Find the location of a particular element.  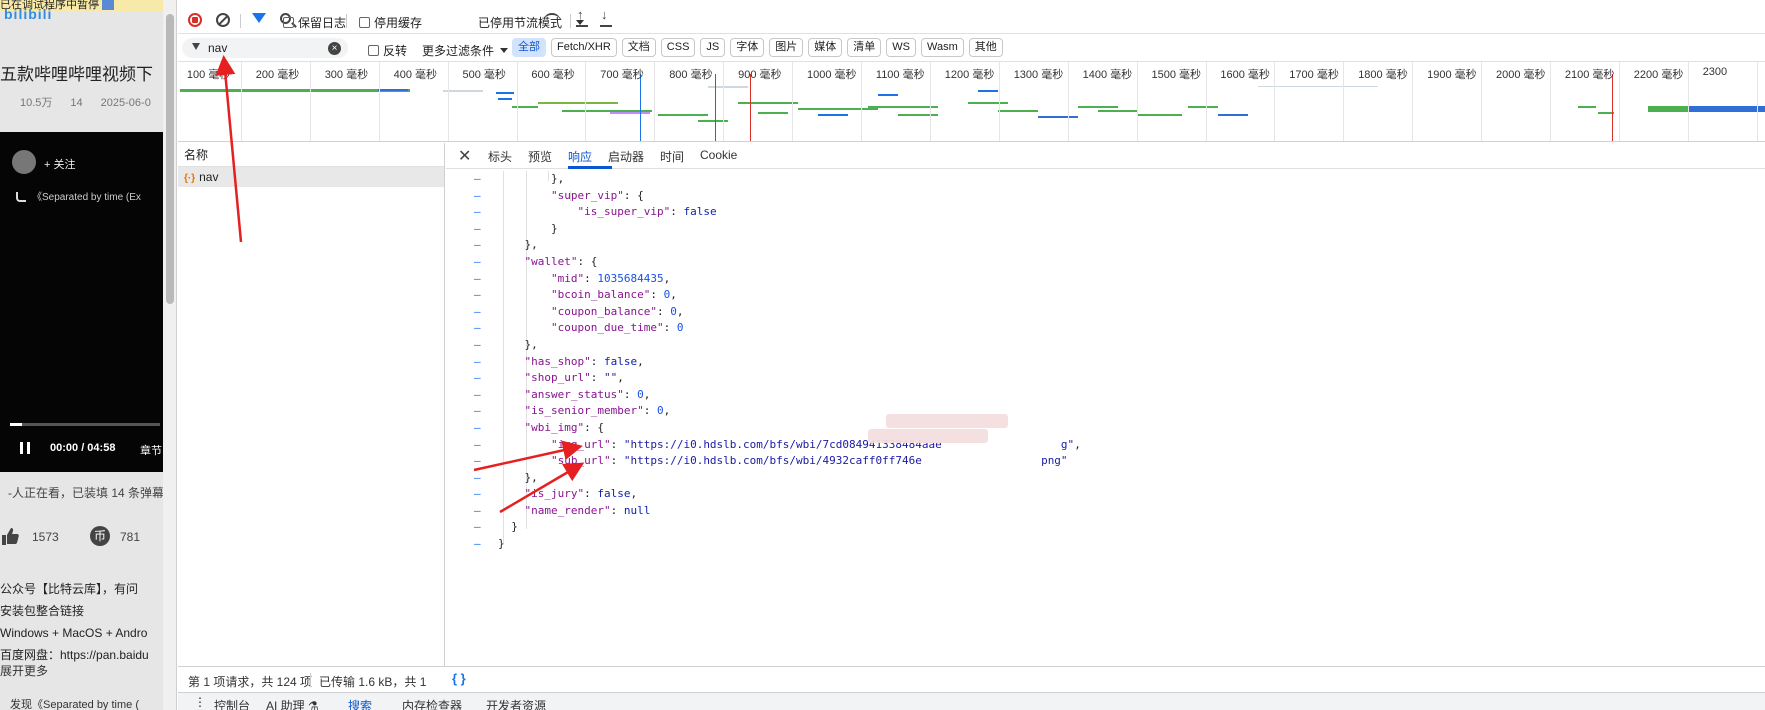

more-filters-dropdown: 更多过滤条件 is located at coordinates (465, 50).